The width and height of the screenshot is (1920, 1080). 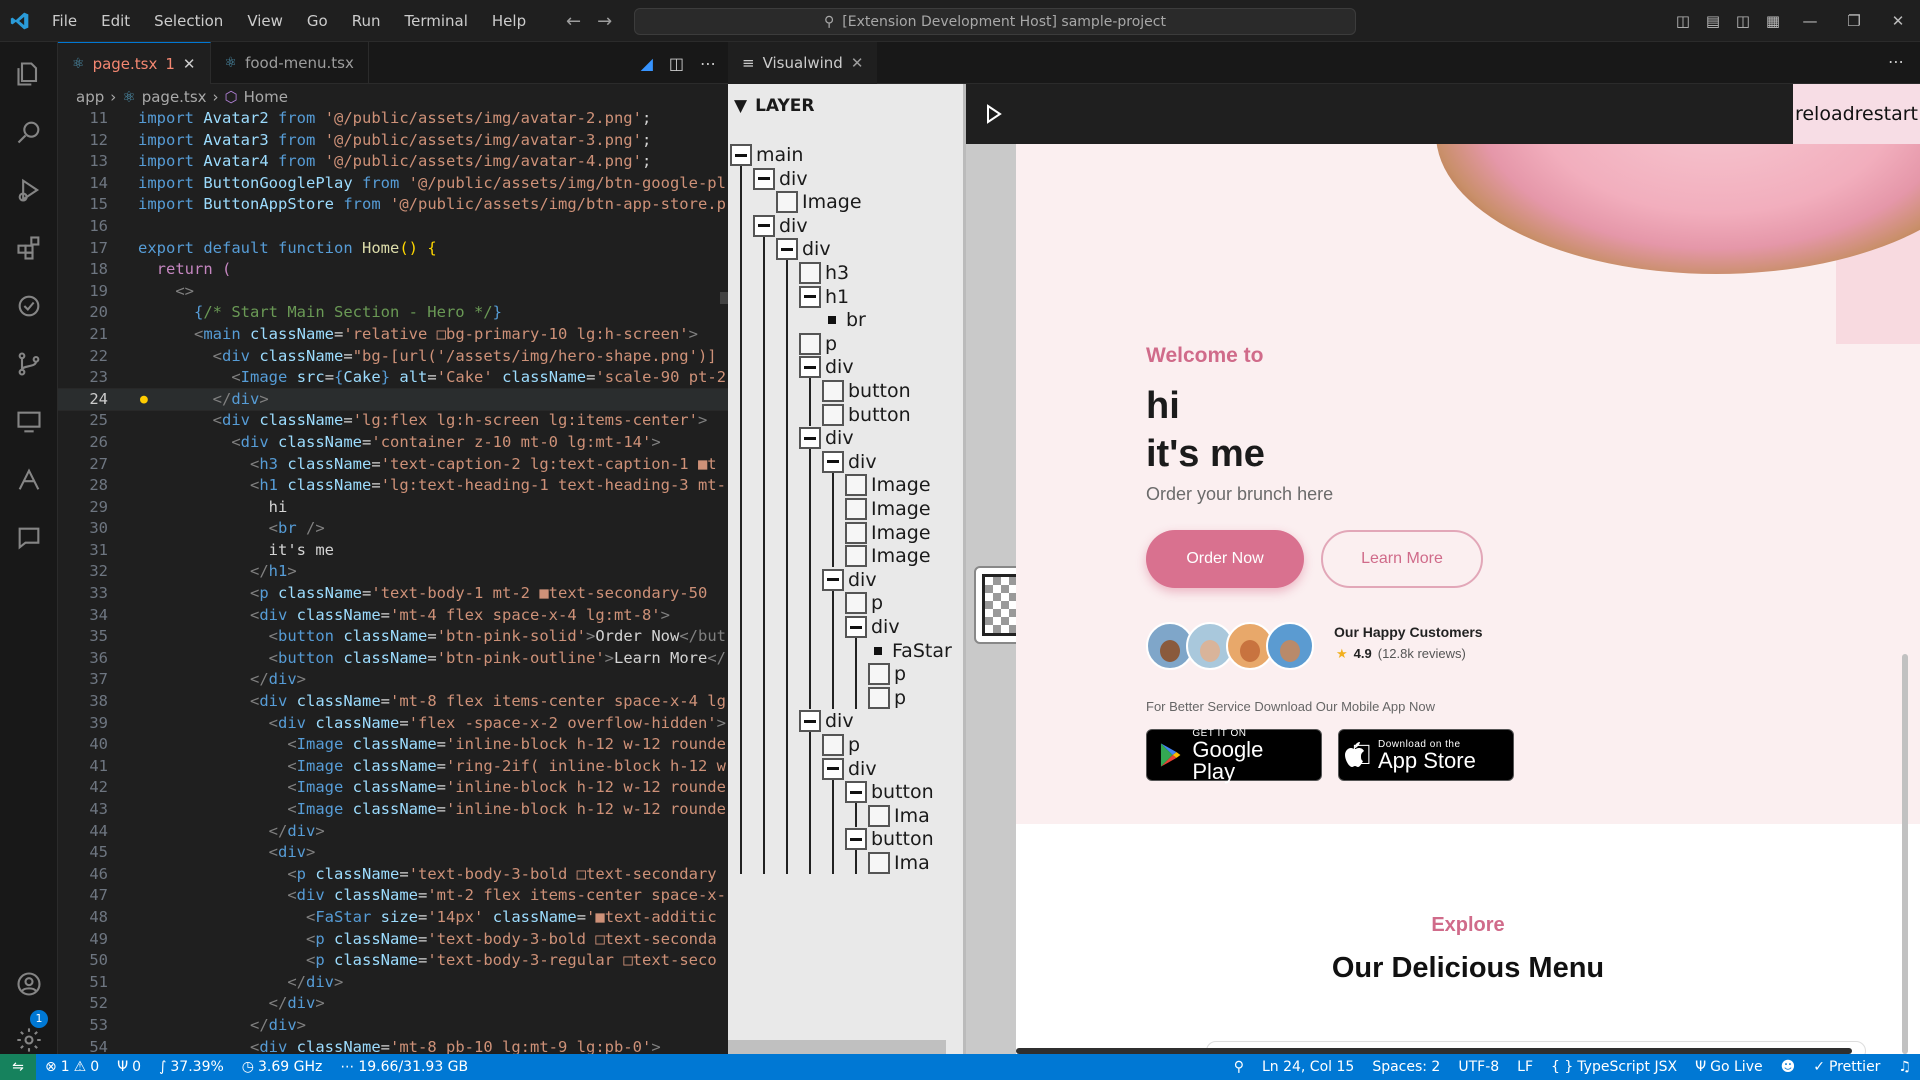 What do you see at coordinates (910, 651) in the screenshot?
I see `layer-node: FaStar` at bounding box center [910, 651].